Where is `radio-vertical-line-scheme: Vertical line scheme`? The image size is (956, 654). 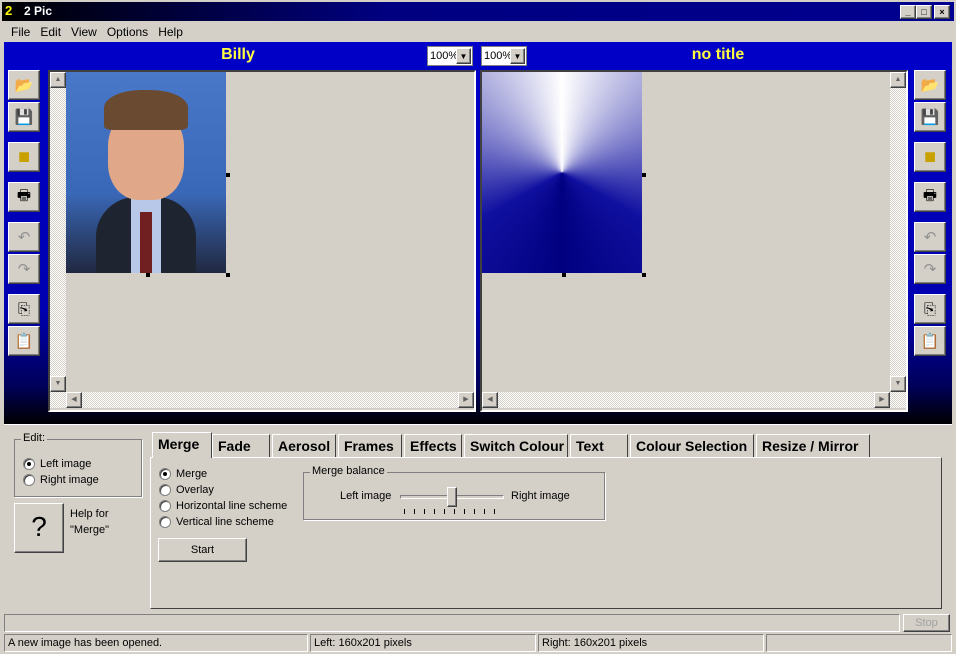
radio-vertical-line-scheme: Vertical line scheme is located at coordinates (223, 522).